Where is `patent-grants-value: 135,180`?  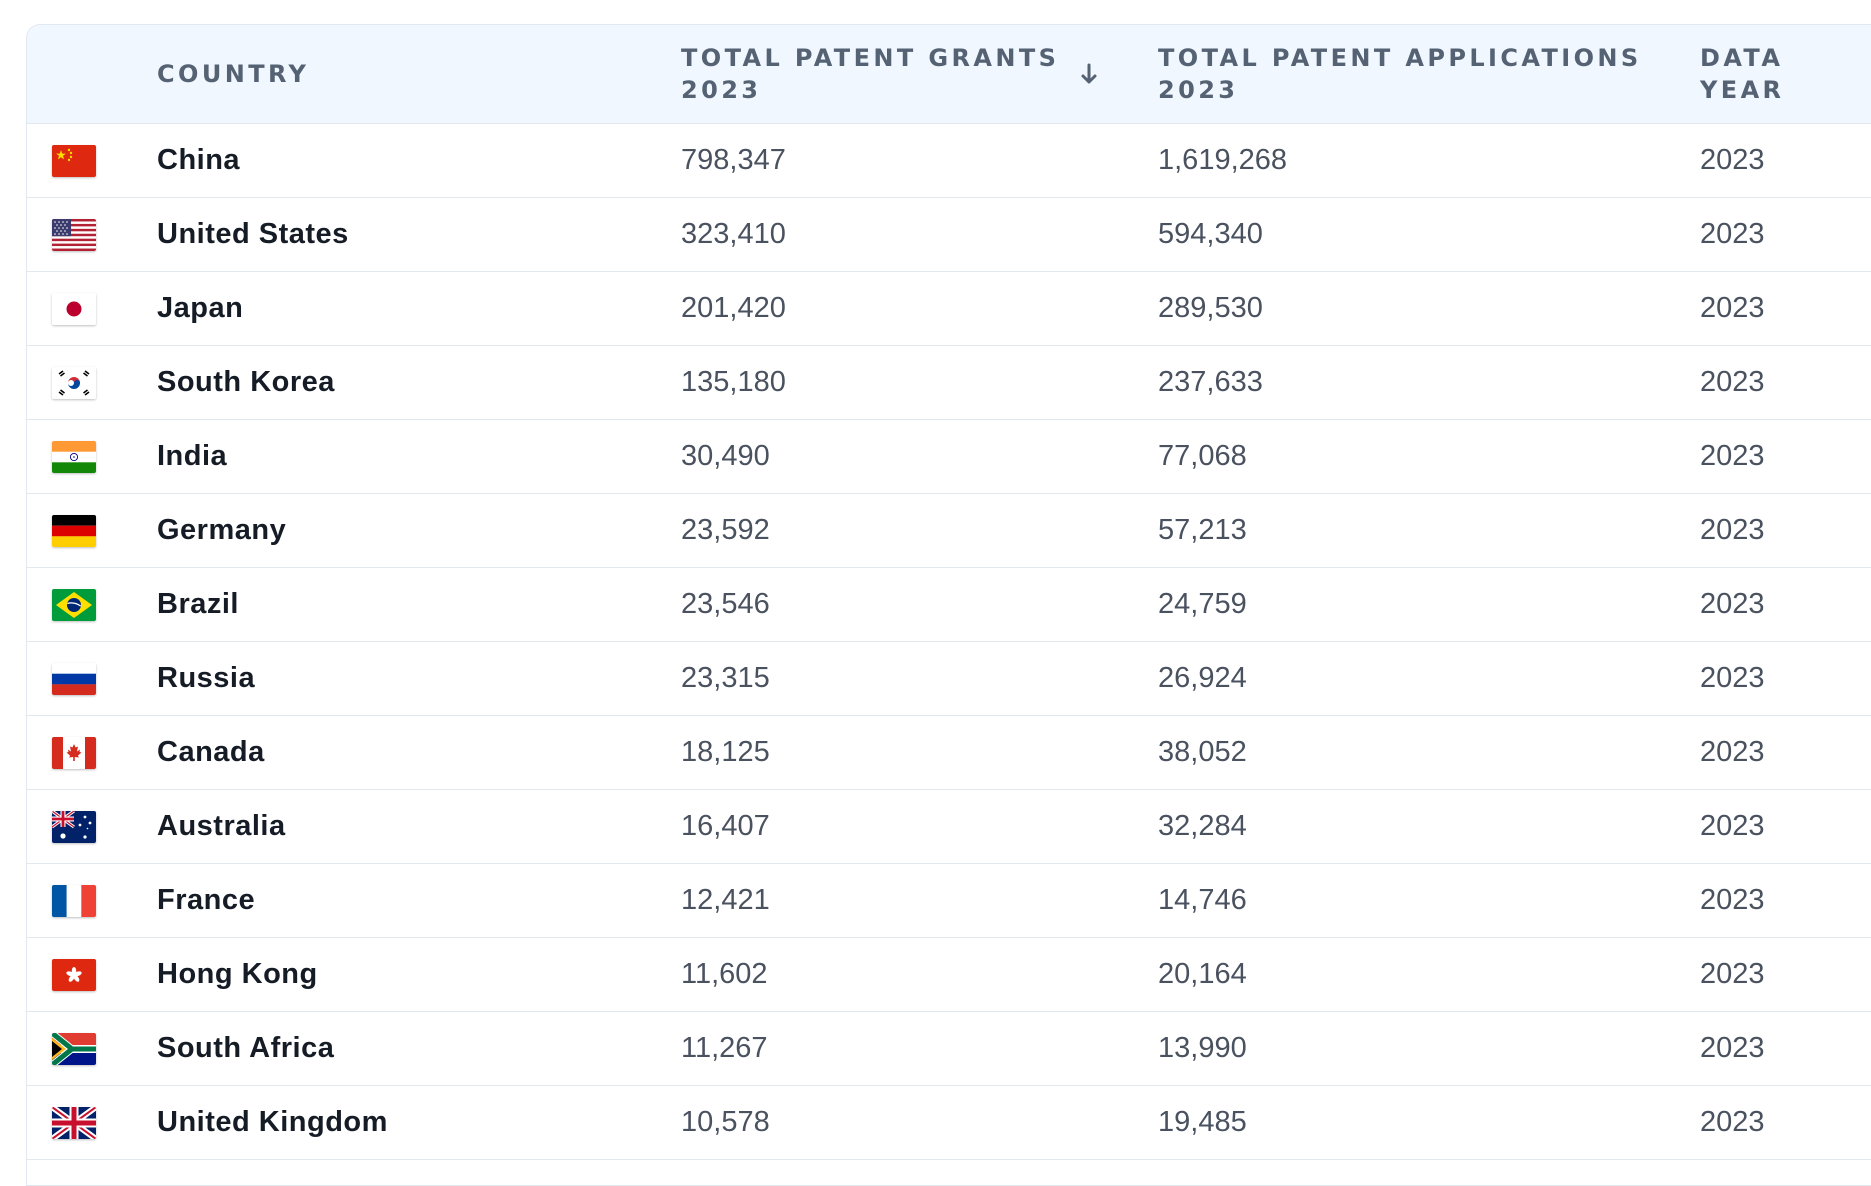 patent-grants-value: 135,180 is located at coordinates (733, 382).